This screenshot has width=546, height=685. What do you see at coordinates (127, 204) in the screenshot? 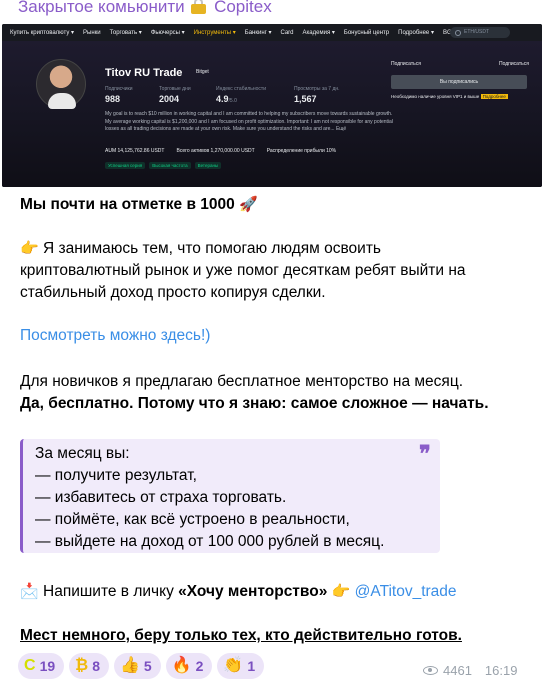
I see `headline-text: Мы почти на отметке в 1000` at bounding box center [127, 204].